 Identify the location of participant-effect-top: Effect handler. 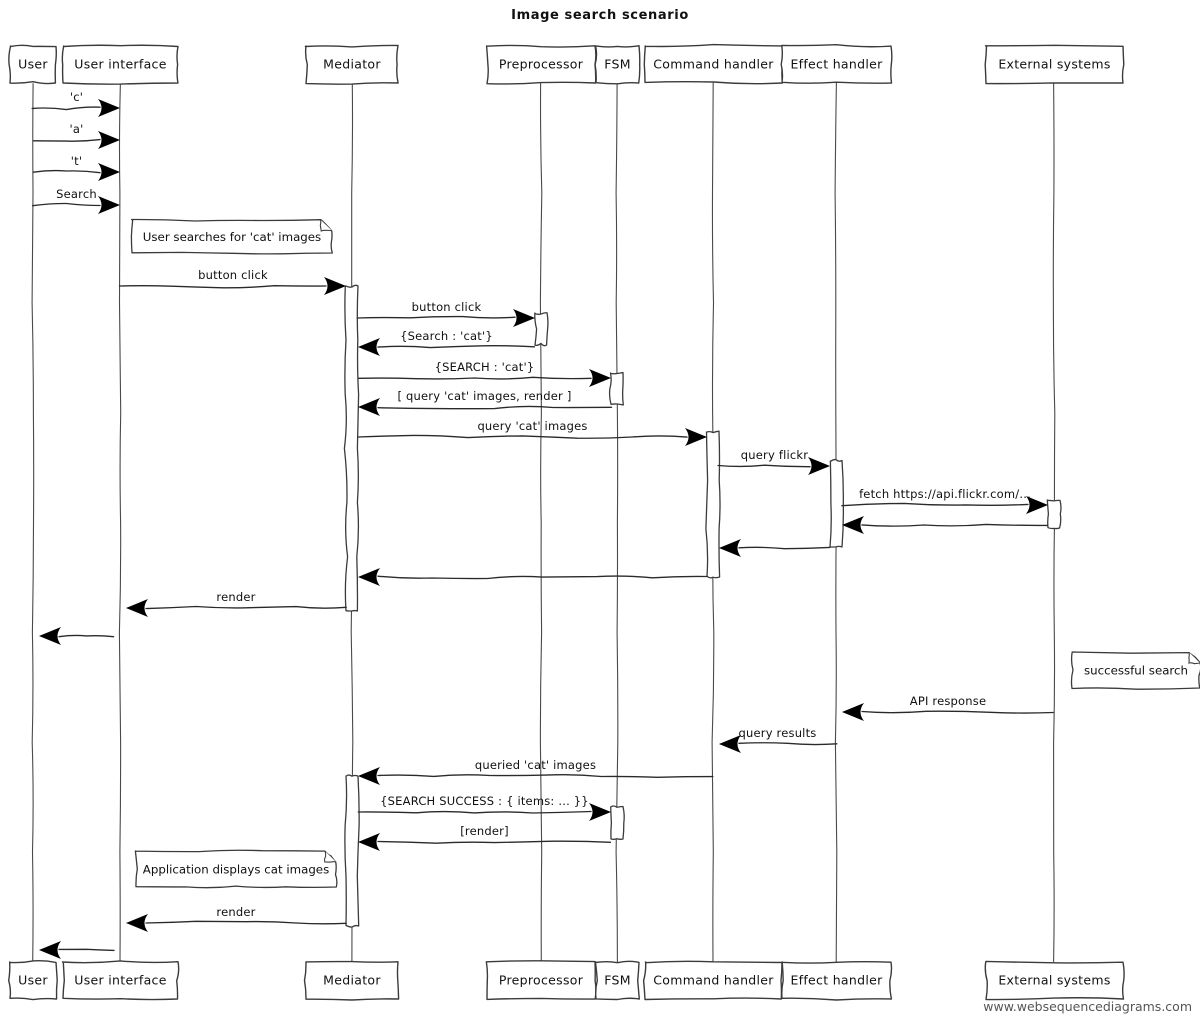
(836, 64).